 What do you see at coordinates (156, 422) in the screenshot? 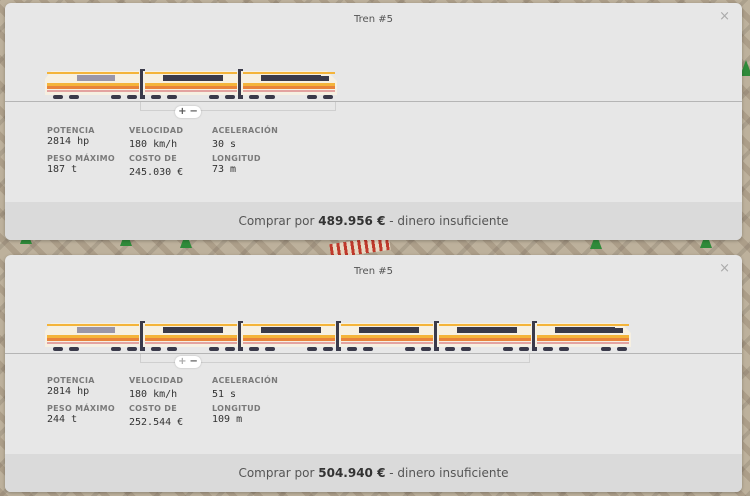
I see `stat-value-costo: 252.544 €` at bounding box center [156, 422].